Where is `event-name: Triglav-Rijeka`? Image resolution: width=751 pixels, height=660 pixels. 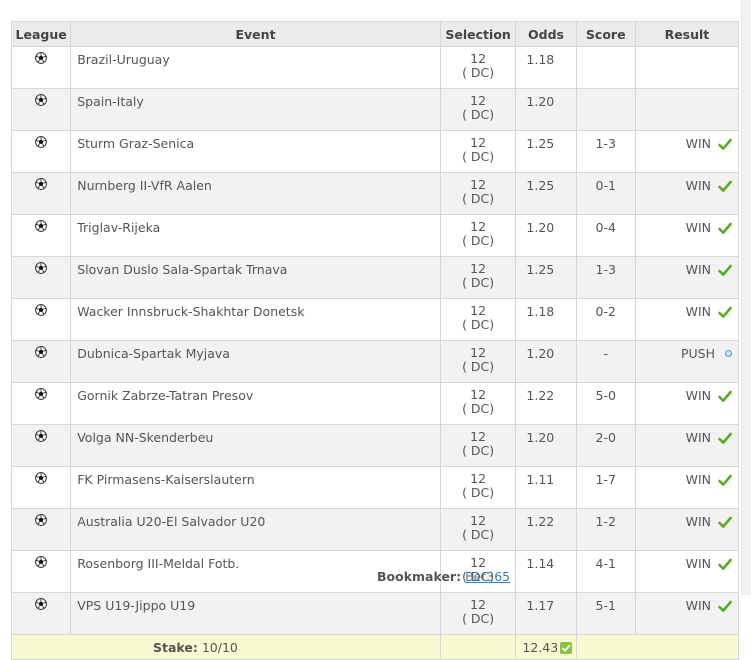 event-name: Triglav-Rijeka is located at coordinates (255, 235).